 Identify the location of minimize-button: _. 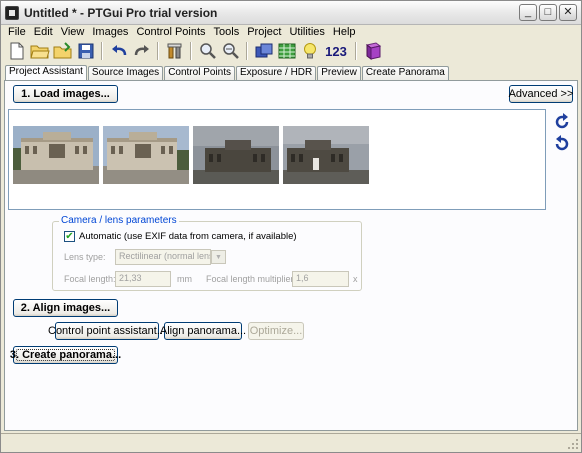
(528, 12).